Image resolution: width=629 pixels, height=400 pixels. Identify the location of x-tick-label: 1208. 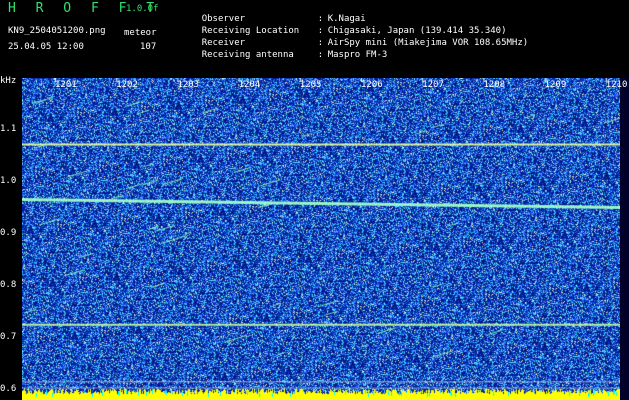
(494, 85).